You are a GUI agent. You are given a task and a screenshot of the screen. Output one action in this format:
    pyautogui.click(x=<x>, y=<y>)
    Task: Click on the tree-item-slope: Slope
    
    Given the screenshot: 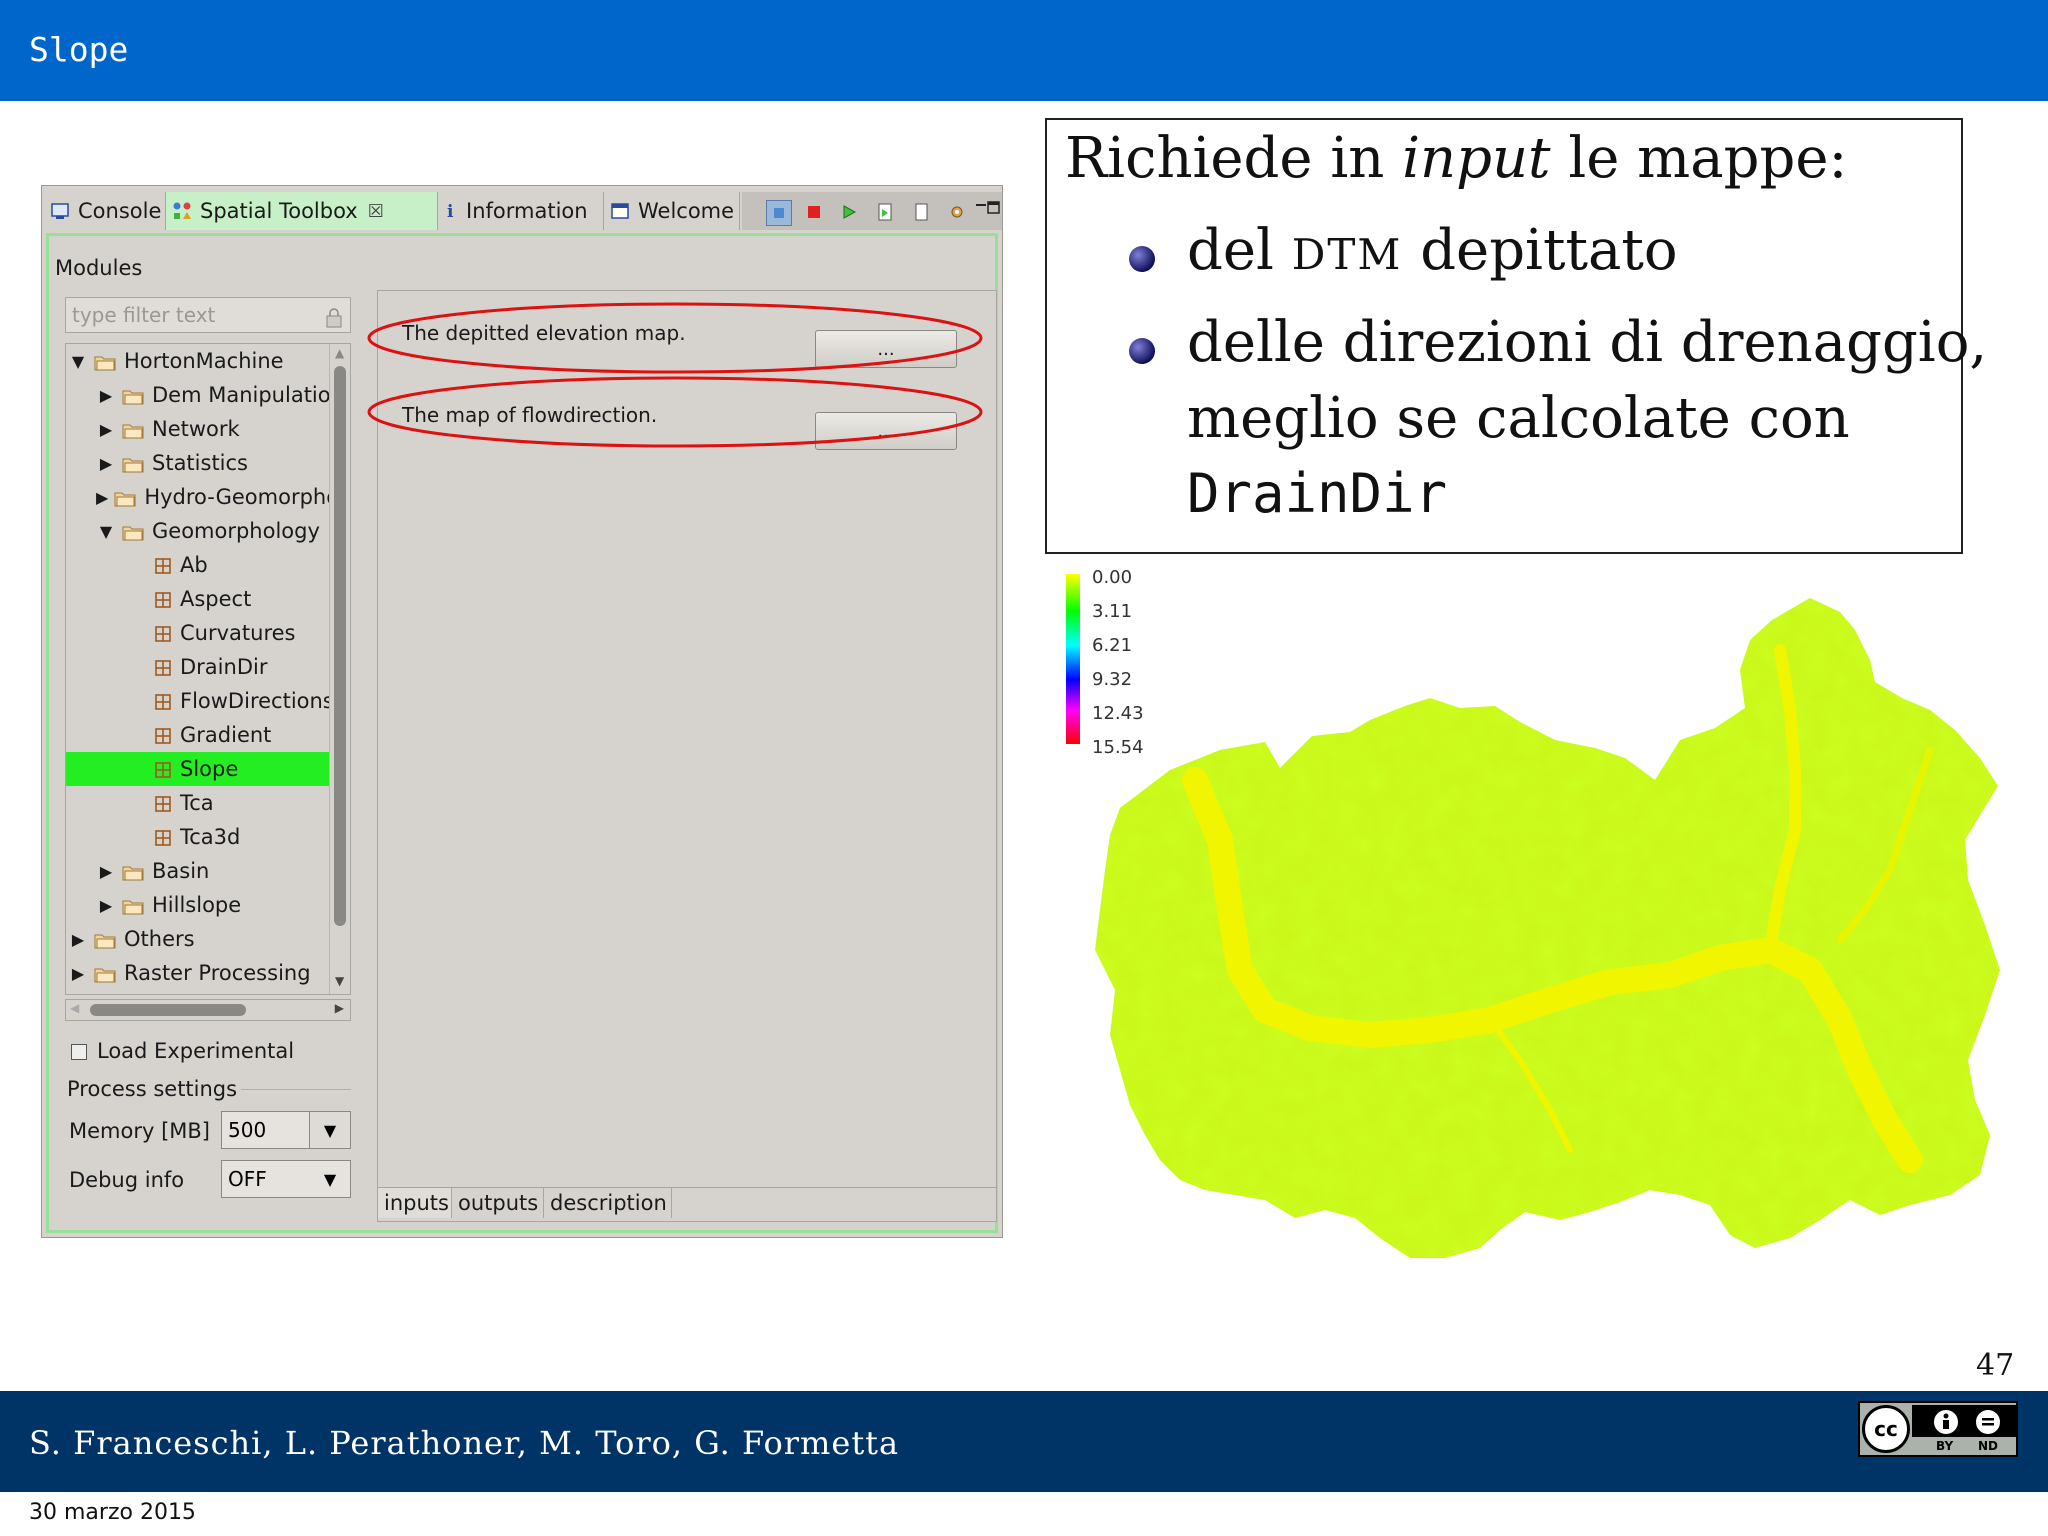 What is the action you would take?
    pyautogui.click(x=208, y=769)
    